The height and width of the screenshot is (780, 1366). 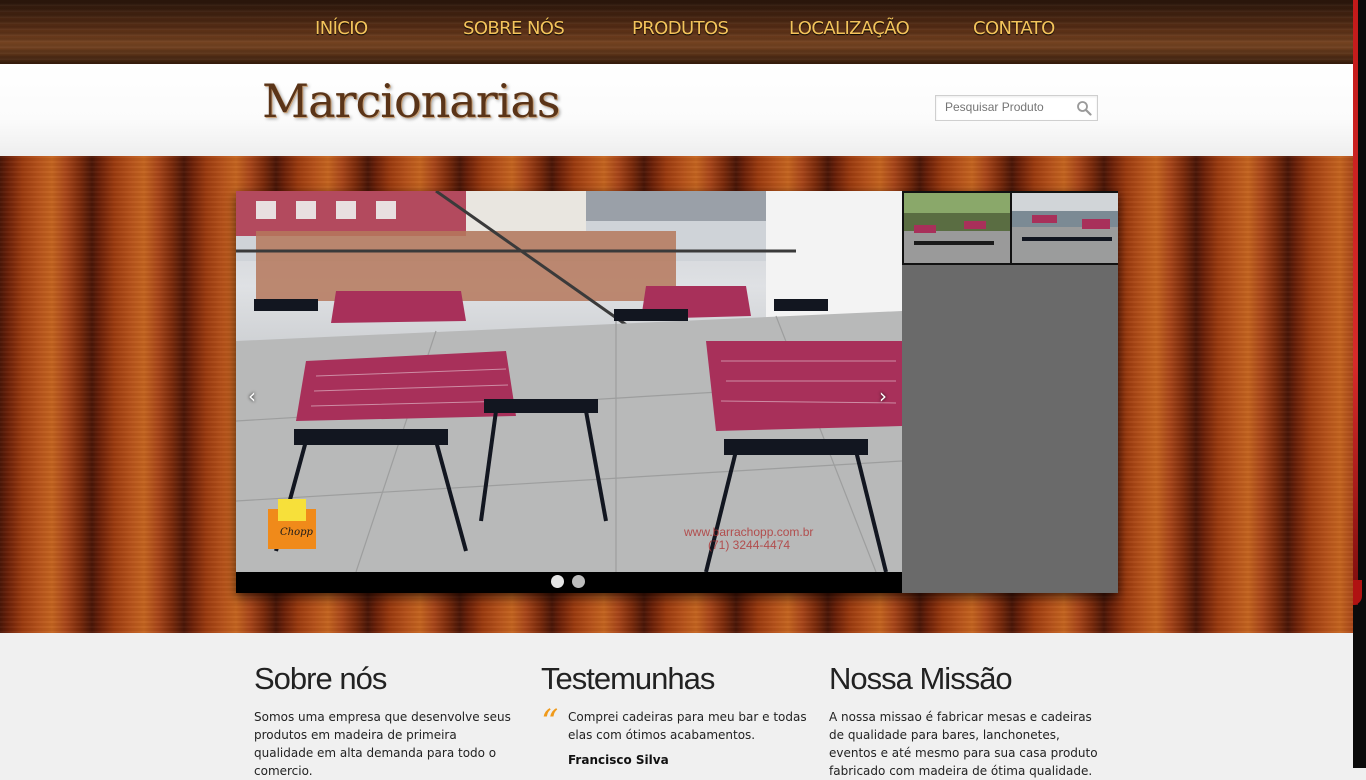 I want to click on quote-icon: “, so click(x=550, y=722).